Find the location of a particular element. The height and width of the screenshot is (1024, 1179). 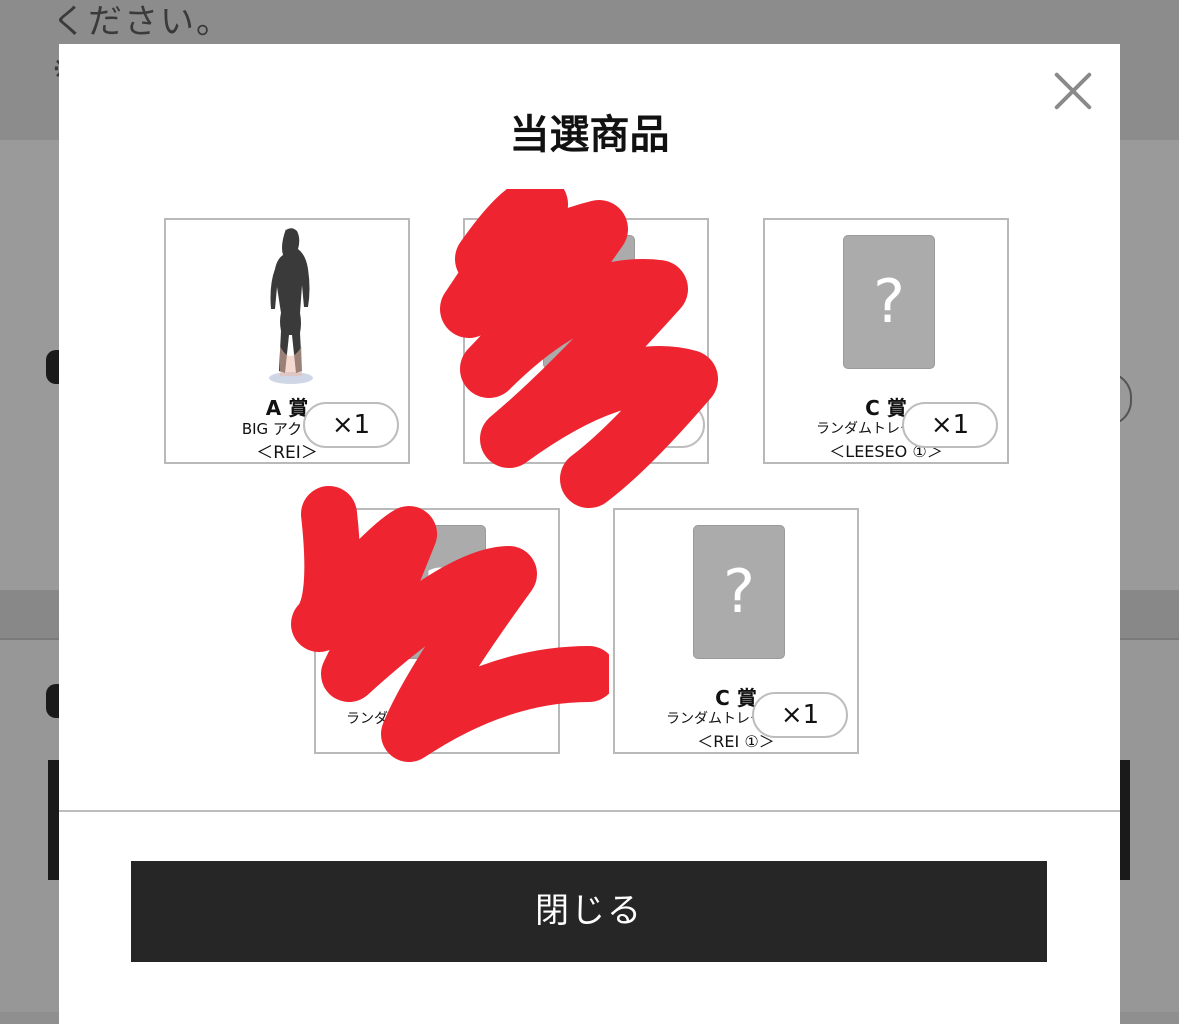

prize-card: ? C 賞 ランダムトレーデ ＜REI ①＞ ×1 is located at coordinates (736, 631).